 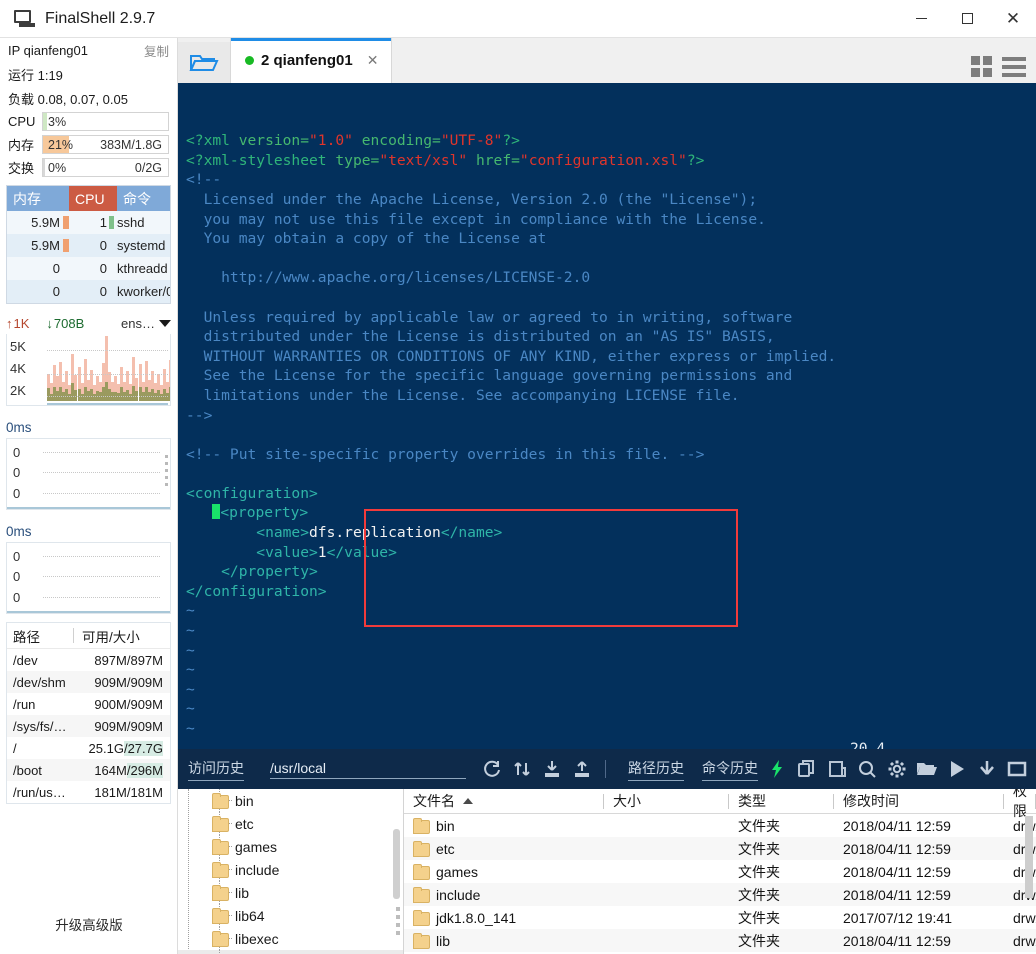 I want to click on disk-col-size: 可用/大小, so click(x=122, y=636).